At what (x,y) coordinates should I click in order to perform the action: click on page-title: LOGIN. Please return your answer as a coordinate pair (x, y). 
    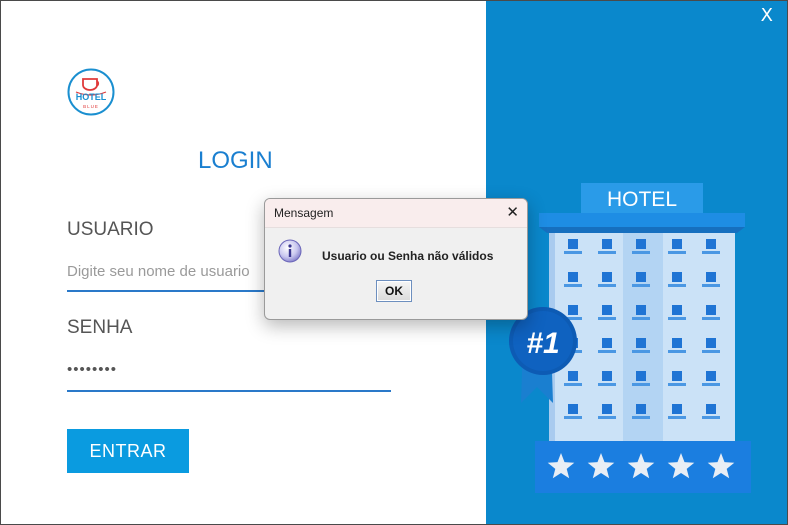
    Looking at the image, I should click on (235, 160).